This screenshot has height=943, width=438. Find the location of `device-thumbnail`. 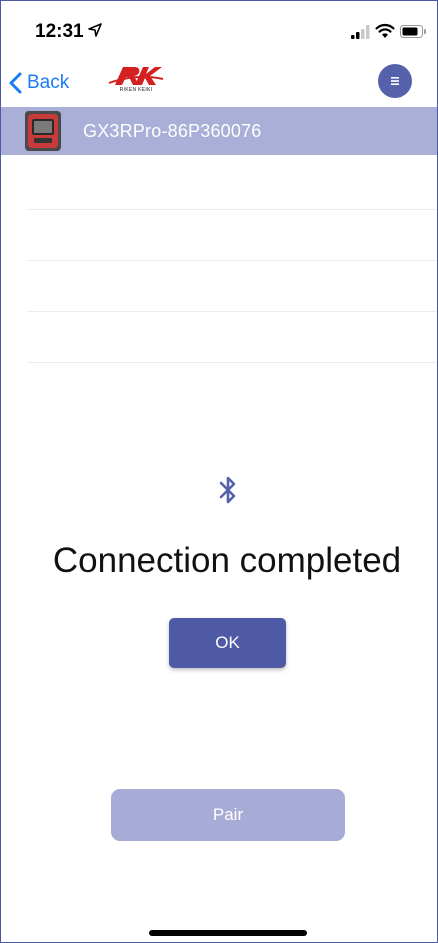

device-thumbnail is located at coordinates (43, 131).